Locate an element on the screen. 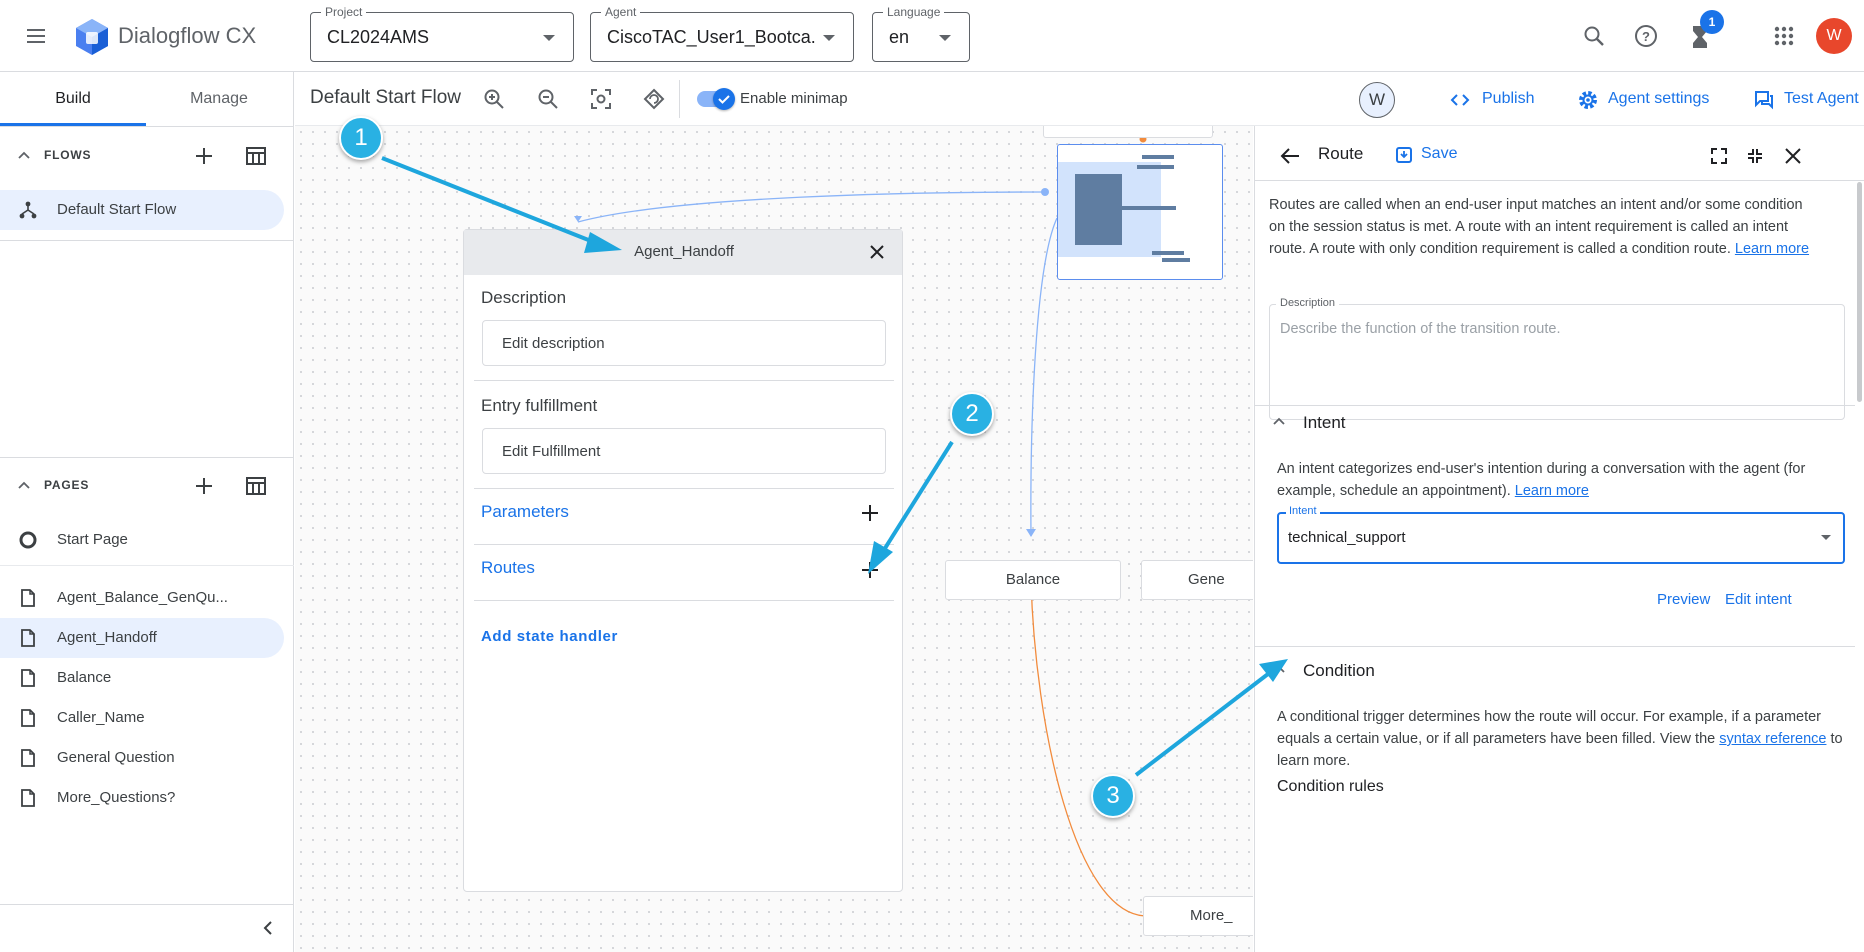  project-select: Project CL2024AMS is located at coordinates (442, 33).